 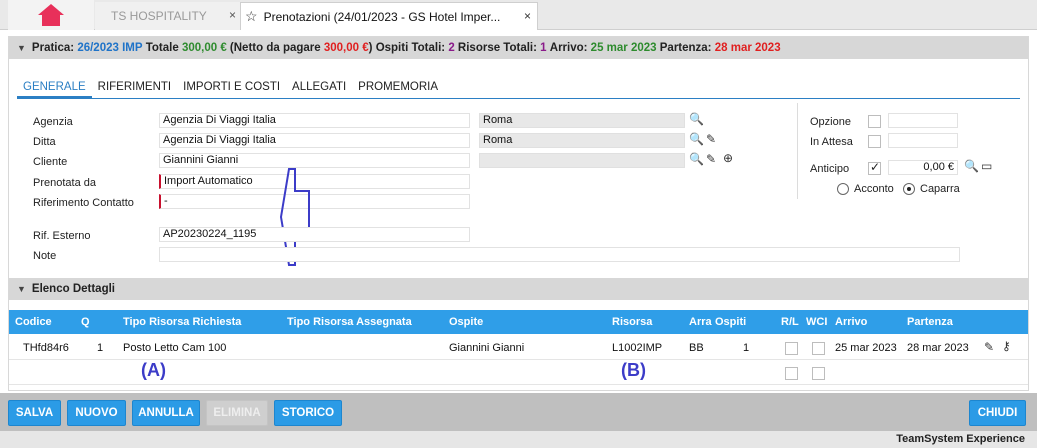 I want to click on details-header: ▼ Elenco Dettagli, so click(x=518, y=289).